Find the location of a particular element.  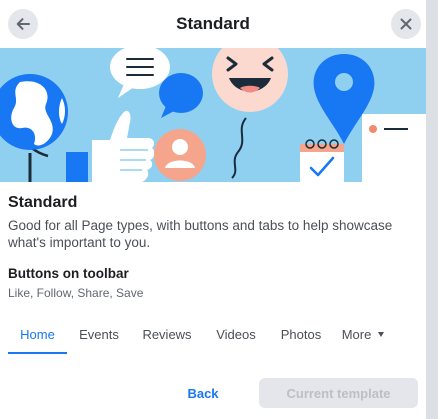

chat-bubble-icon is located at coordinates (181, 95).